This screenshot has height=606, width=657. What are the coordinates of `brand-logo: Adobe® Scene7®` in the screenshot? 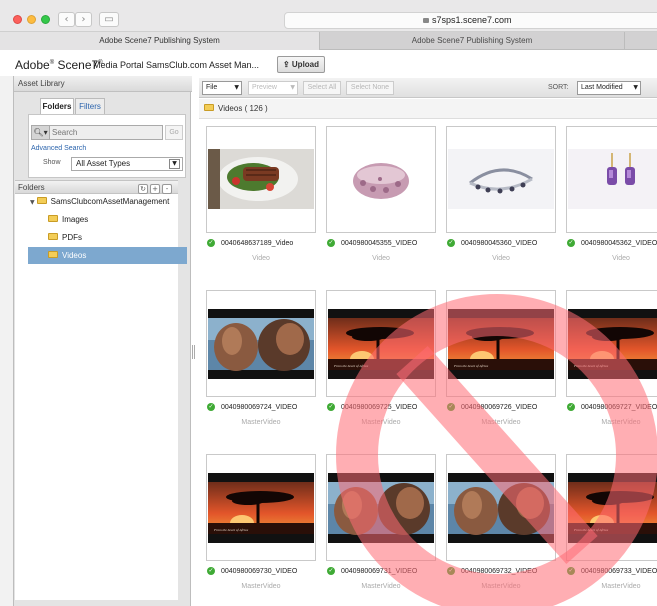 It's located at (59, 65).